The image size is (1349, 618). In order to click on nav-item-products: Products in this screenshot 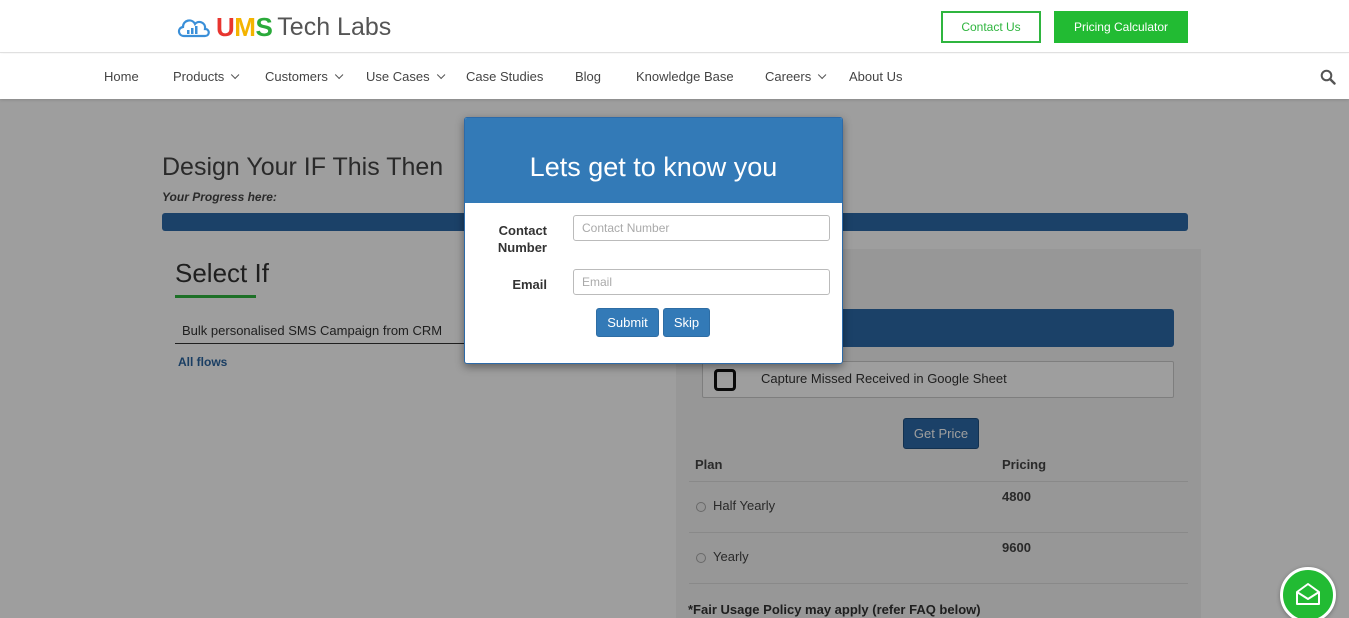, I will do `click(206, 76)`.